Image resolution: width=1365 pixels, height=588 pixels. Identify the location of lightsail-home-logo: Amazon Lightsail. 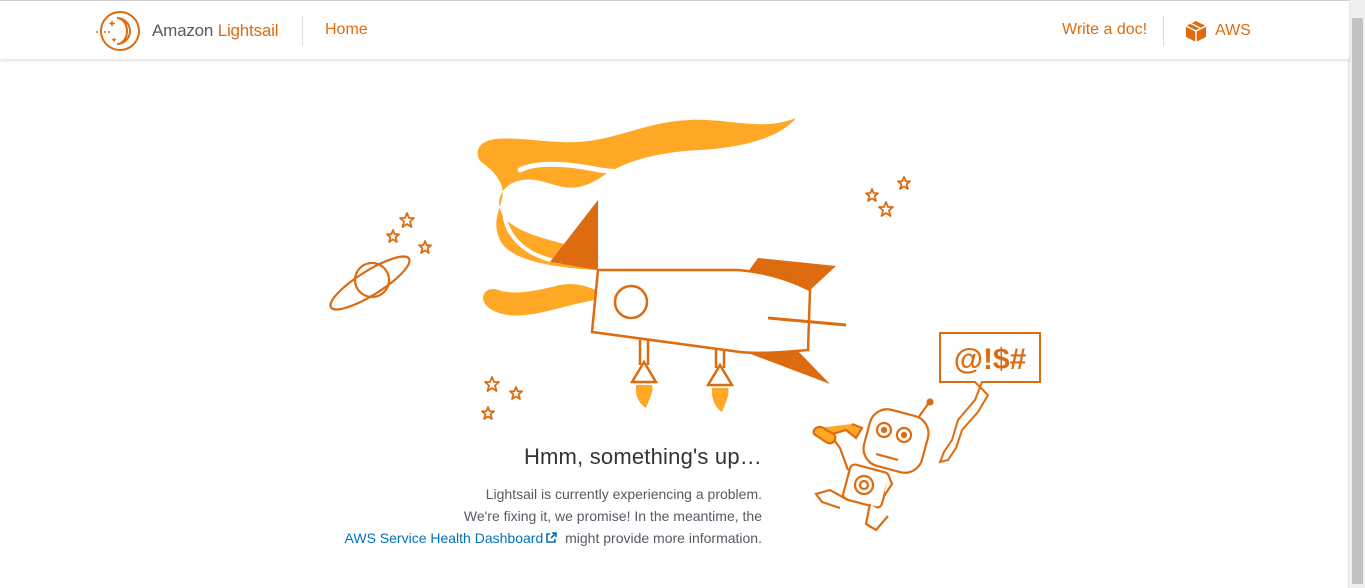
(187, 31).